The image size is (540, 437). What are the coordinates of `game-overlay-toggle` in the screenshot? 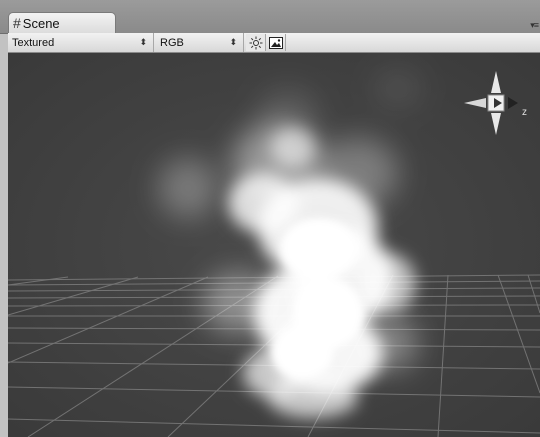 It's located at (276, 42).